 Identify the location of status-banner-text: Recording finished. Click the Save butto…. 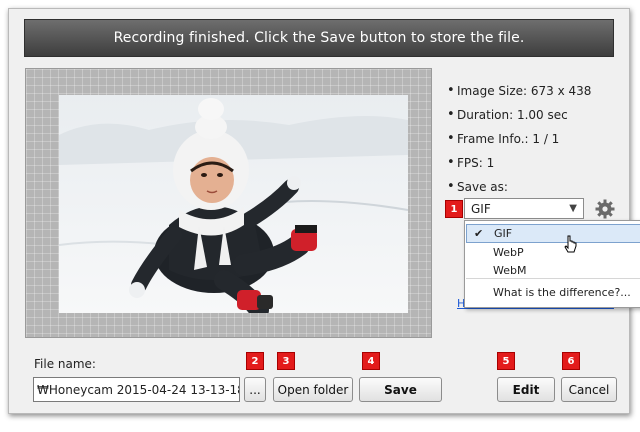
(319, 38).